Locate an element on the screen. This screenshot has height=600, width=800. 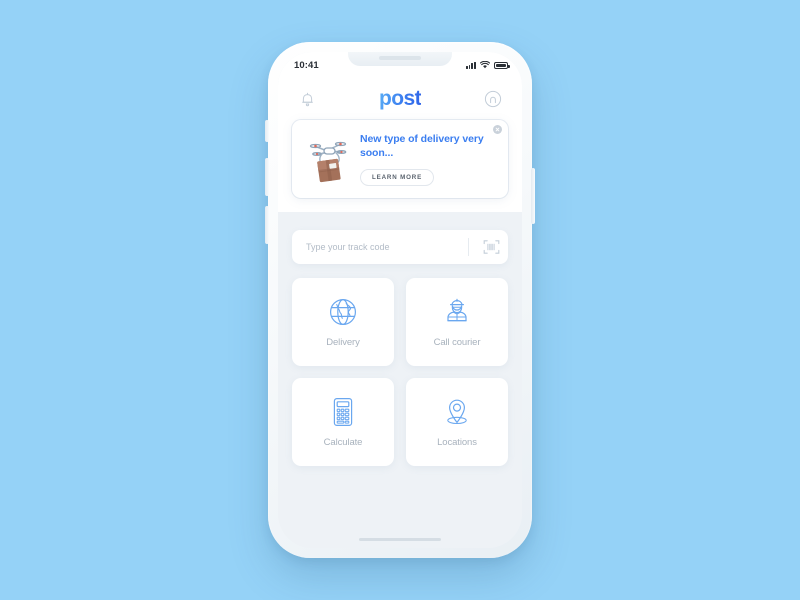
app-header: post is located at coordinates (400, 99).